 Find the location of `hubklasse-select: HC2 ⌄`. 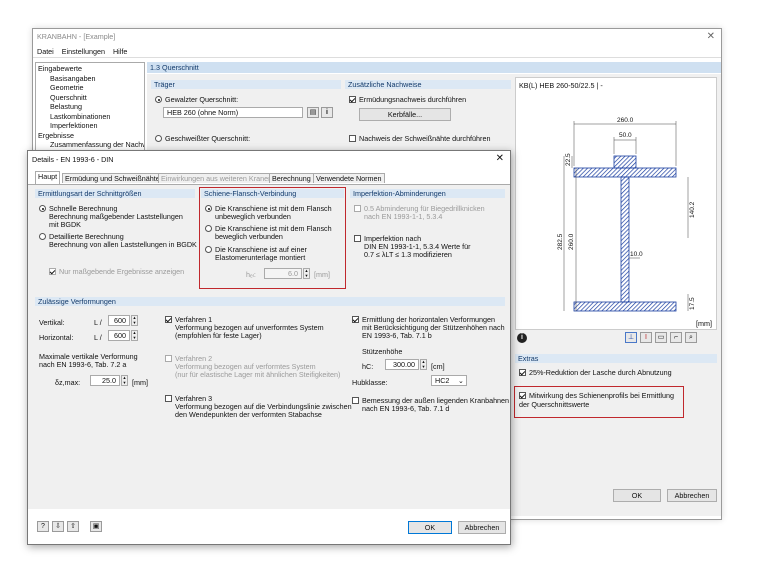

hubklasse-select: HC2 ⌄ is located at coordinates (449, 380).